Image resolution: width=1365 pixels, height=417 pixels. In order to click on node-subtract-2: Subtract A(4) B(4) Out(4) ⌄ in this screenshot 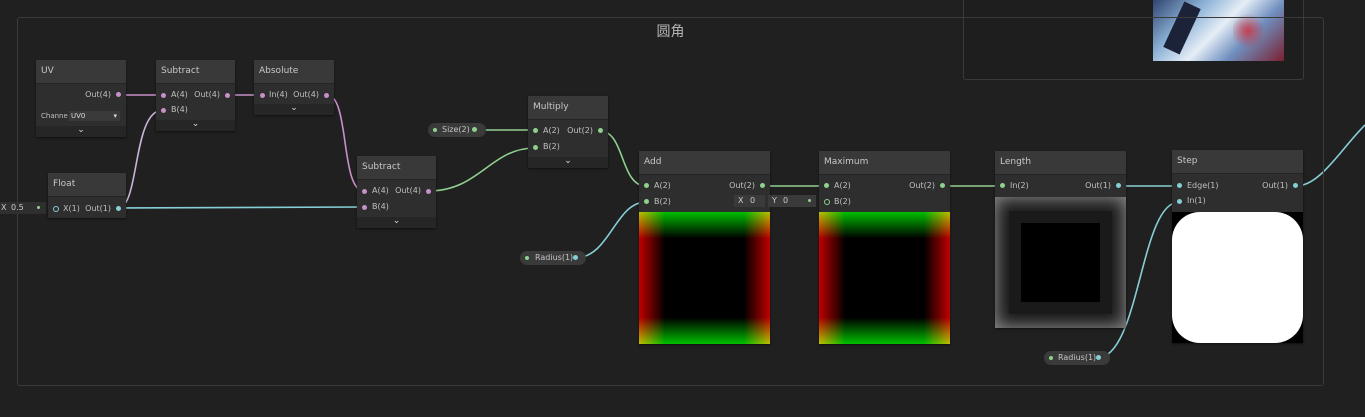, I will do `click(396, 192)`.